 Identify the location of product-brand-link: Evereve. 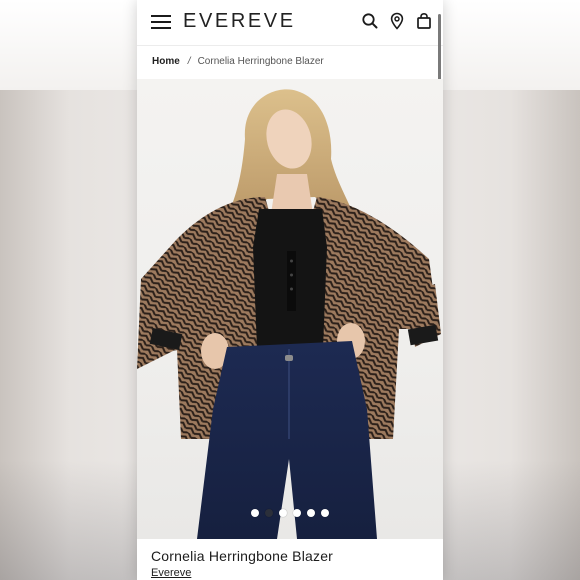
(171, 573).